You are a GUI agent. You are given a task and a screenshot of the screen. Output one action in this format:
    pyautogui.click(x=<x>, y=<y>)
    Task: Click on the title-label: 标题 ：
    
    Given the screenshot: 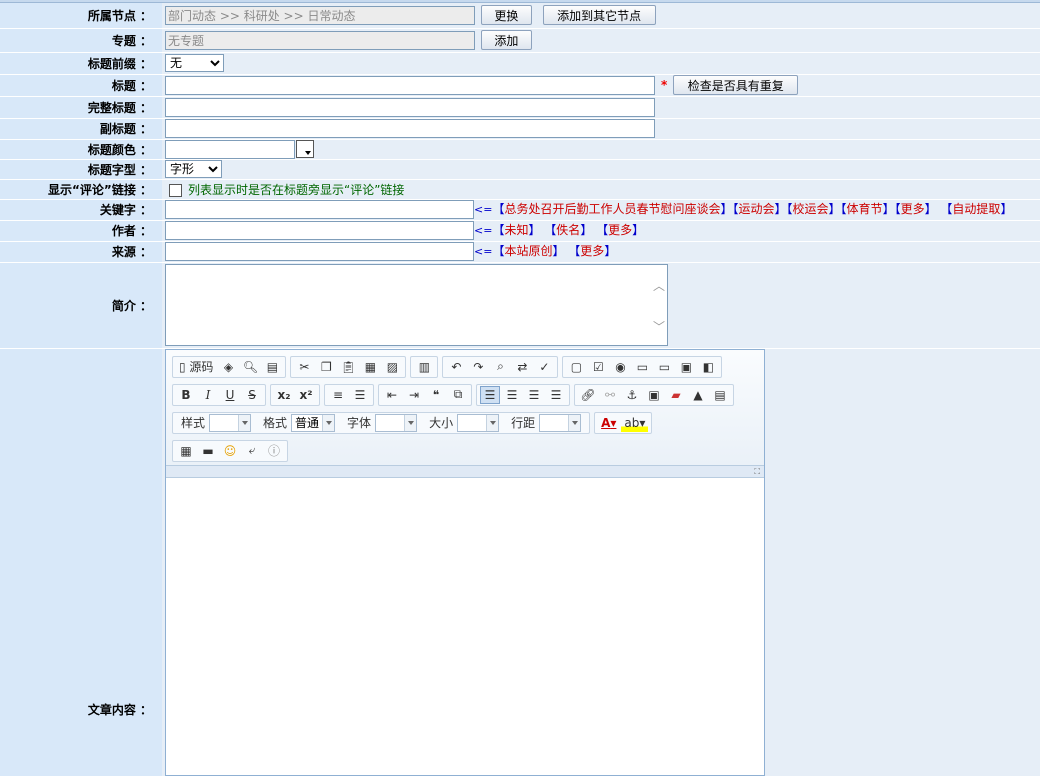 What is the action you would take?
    pyautogui.click(x=81, y=85)
    